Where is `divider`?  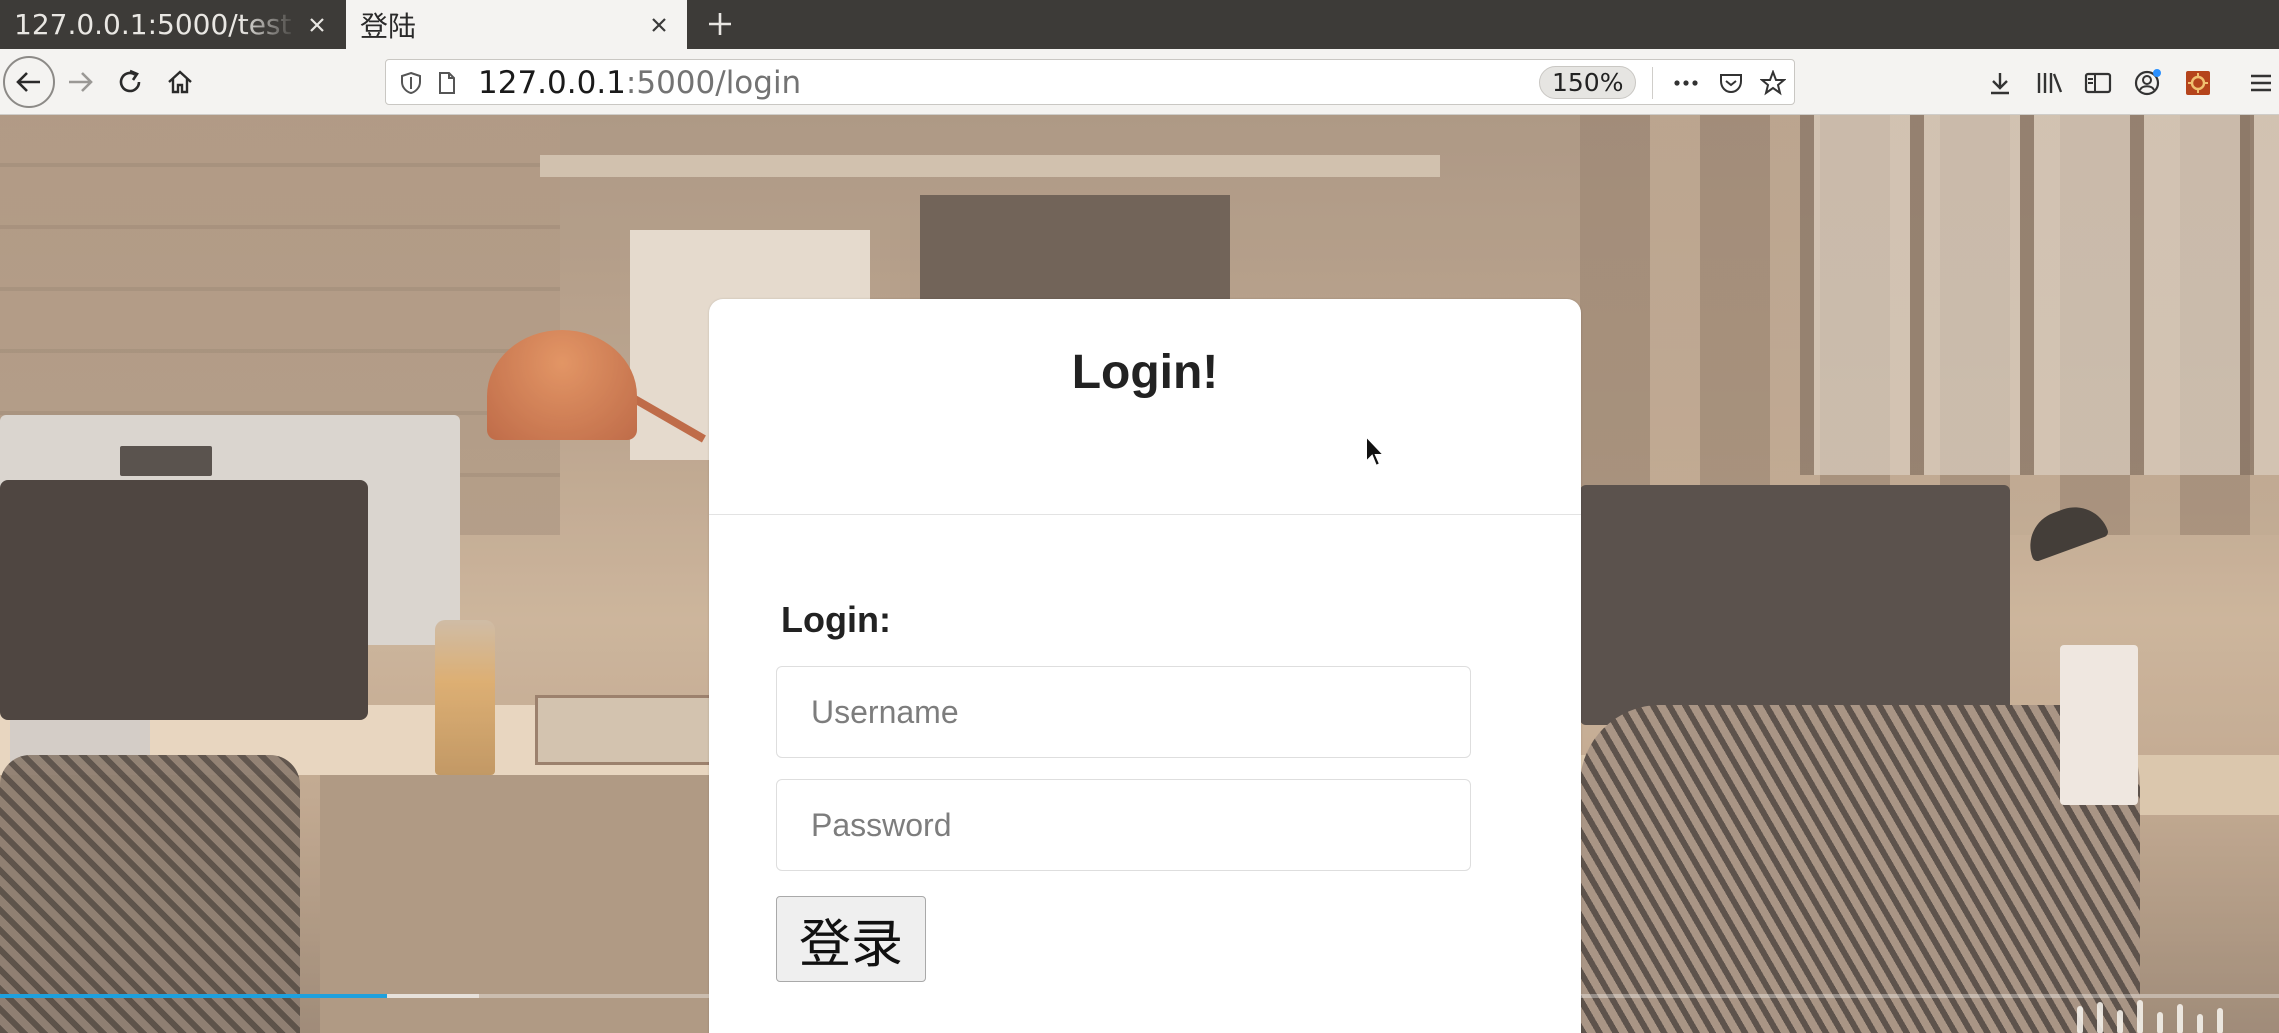 divider is located at coordinates (1652, 83).